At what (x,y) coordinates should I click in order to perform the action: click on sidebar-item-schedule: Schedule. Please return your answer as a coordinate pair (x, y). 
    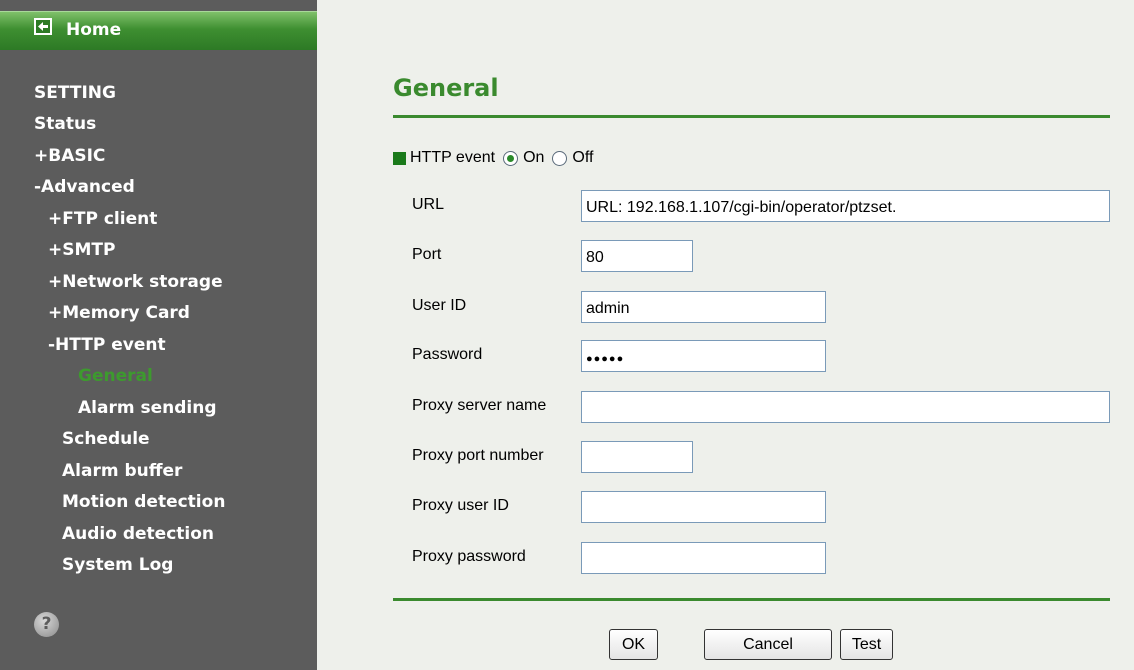
    Looking at the image, I should click on (106, 439).